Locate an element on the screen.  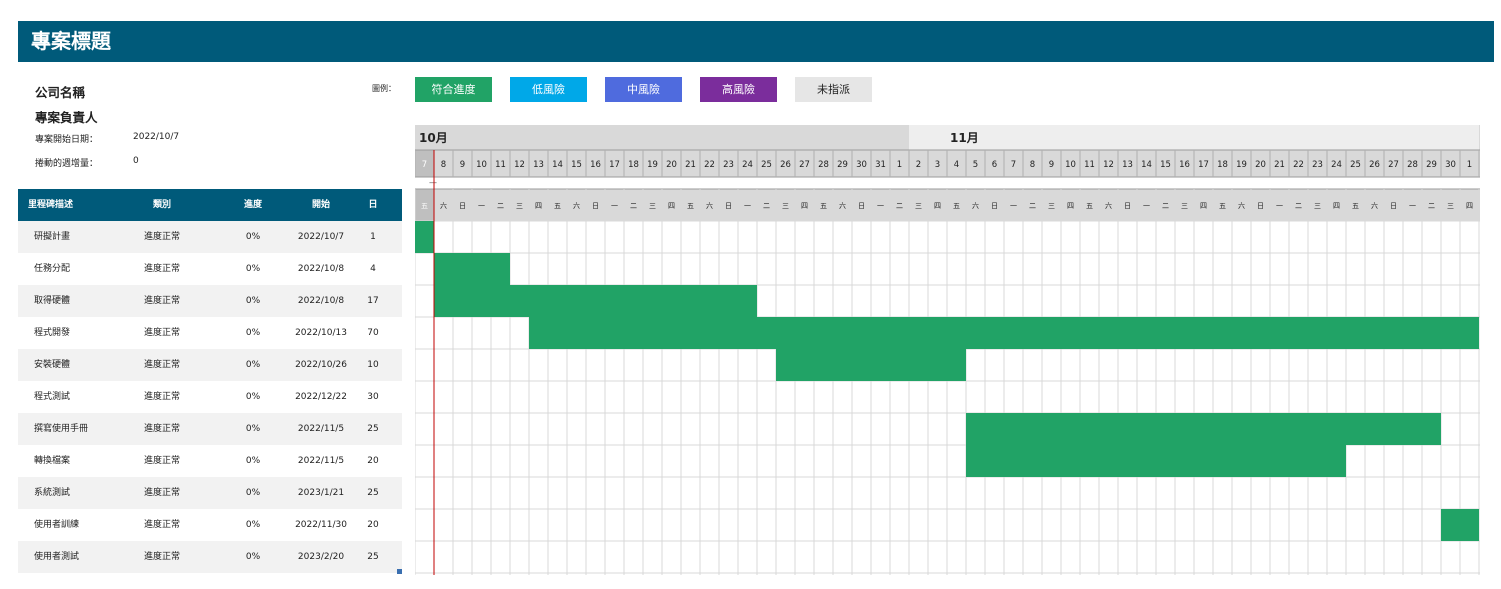
table-resize-handle is located at coordinates (399, 571).